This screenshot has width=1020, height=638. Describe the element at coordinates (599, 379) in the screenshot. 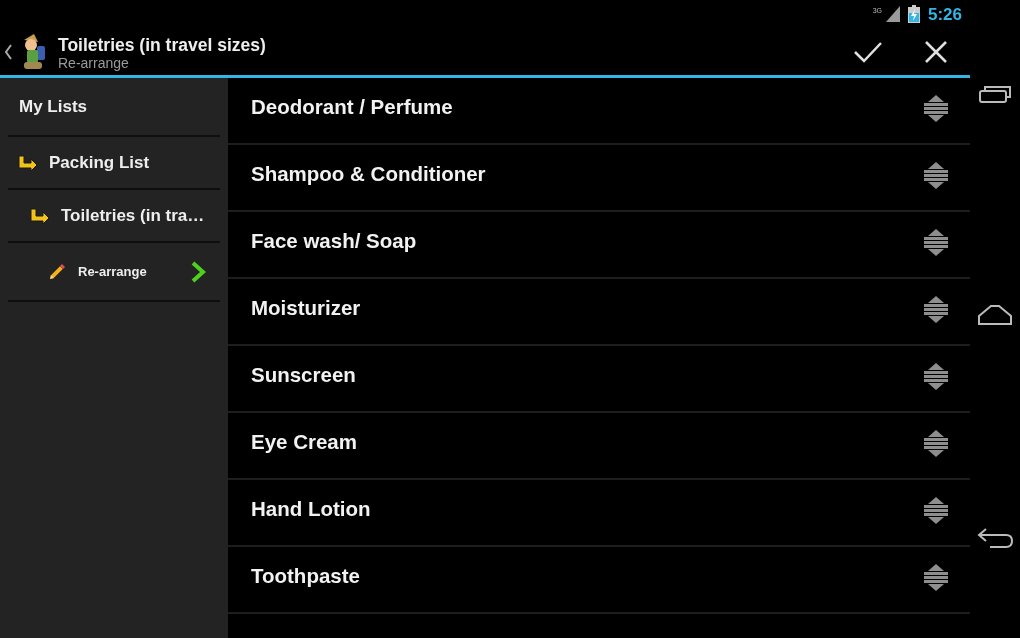

I see `list-row: Sunscreen` at that location.